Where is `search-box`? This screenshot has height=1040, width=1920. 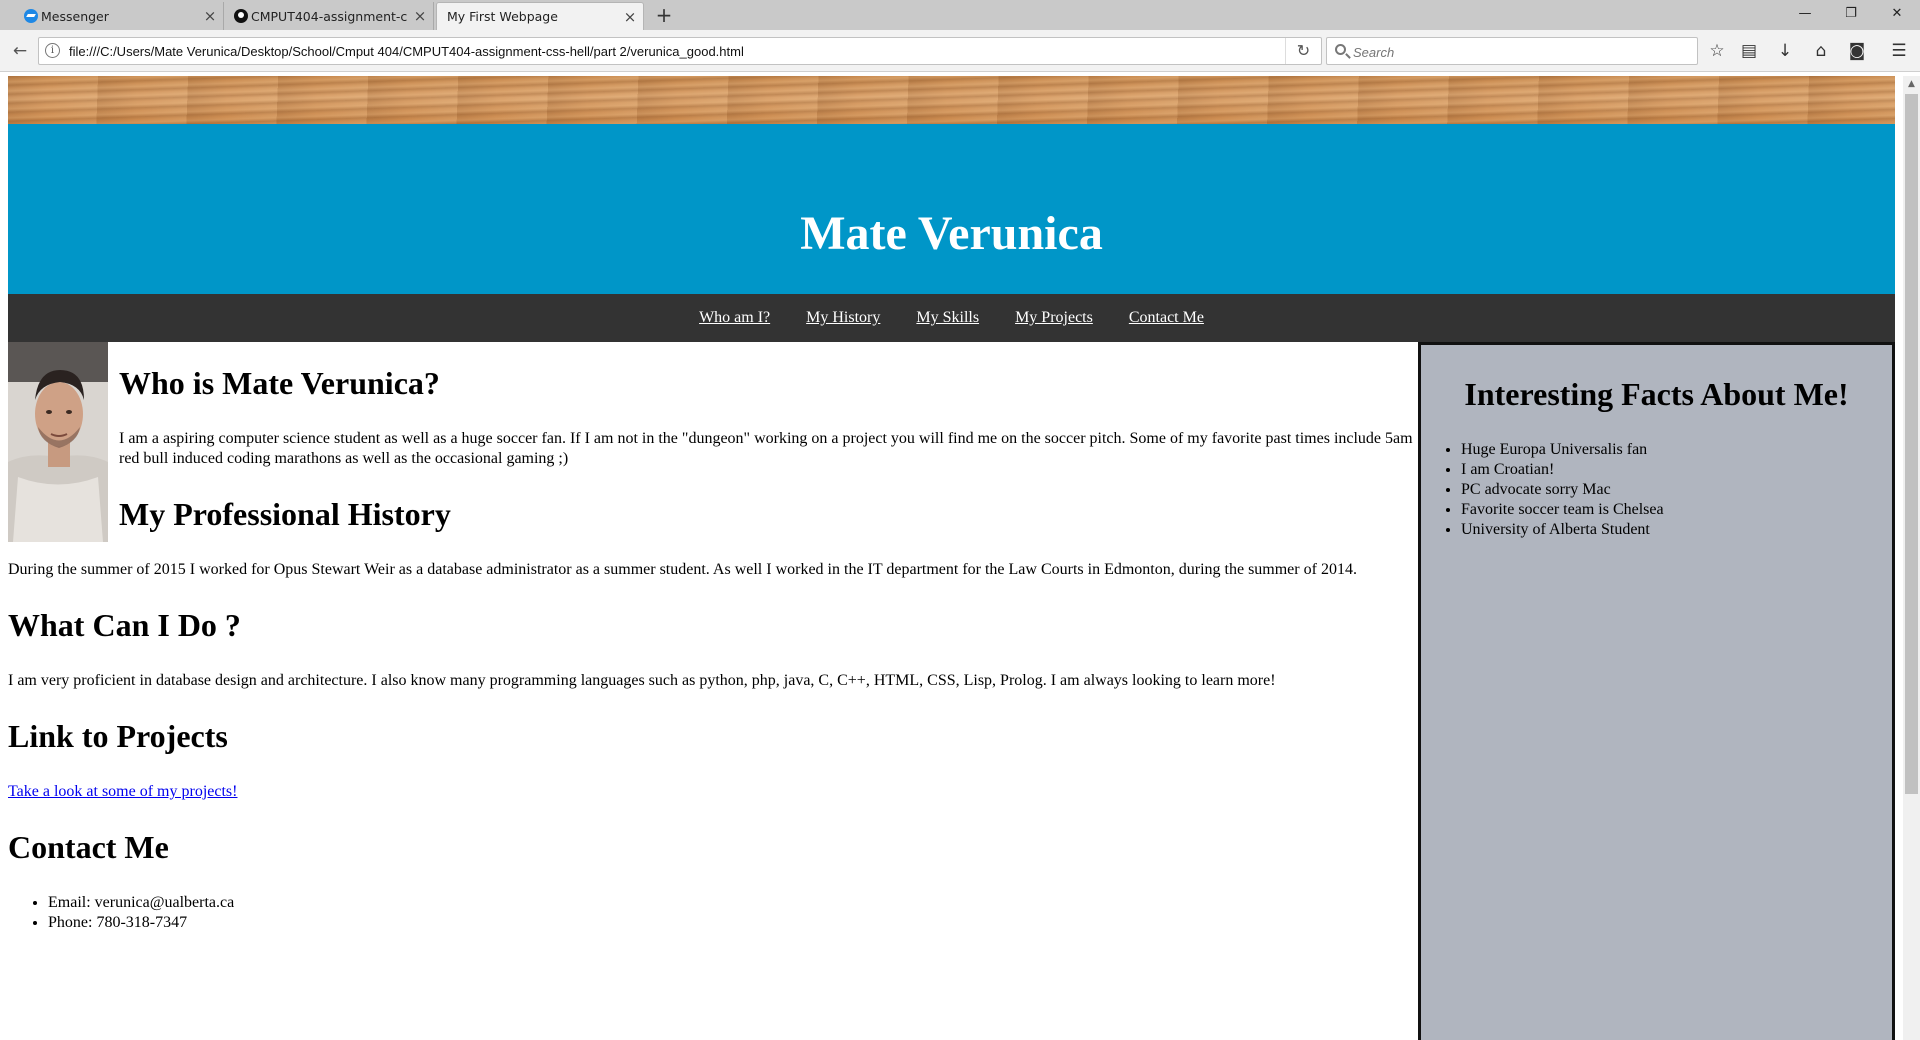 search-box is located at coordinates (1512, 51).